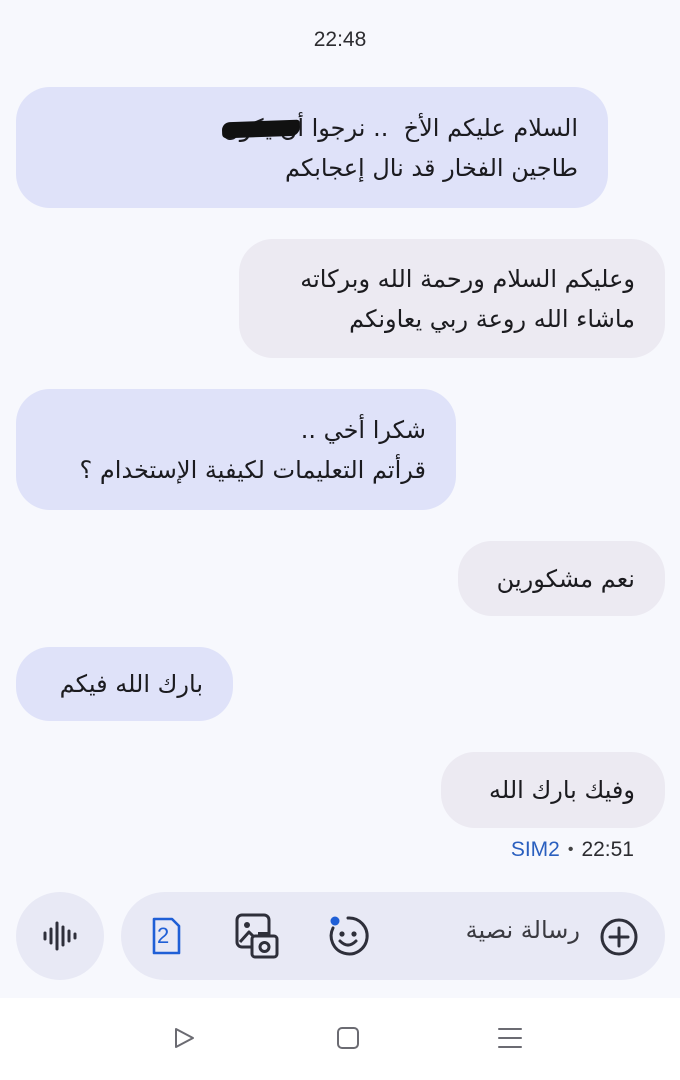 The width and height of the screenshot is (680, 1080). Describe the element at coordinates (393, 936) in the screenshot. I see `message-composer` at that location.